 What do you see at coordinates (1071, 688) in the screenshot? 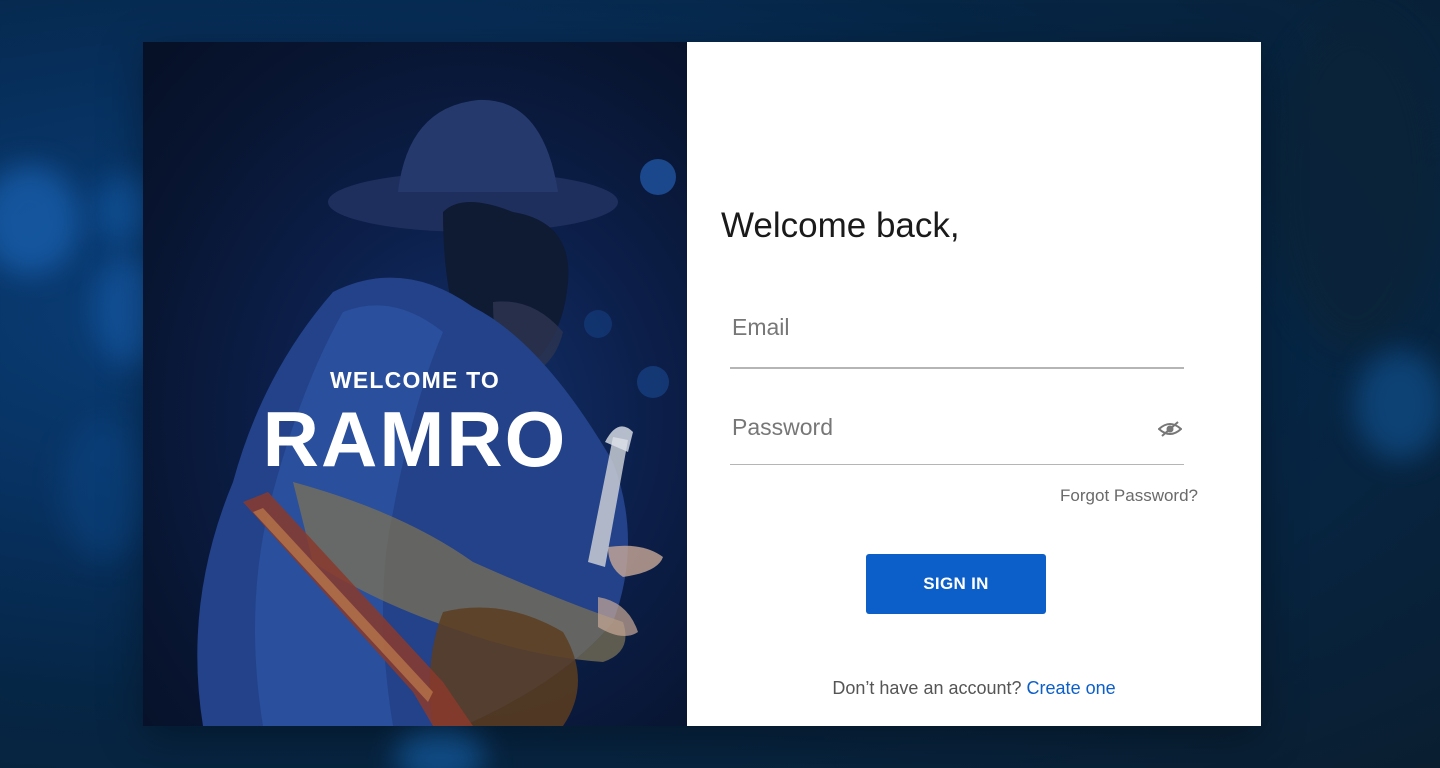
I see `create-account-link: Create one` at bounding box center [1071, 688].